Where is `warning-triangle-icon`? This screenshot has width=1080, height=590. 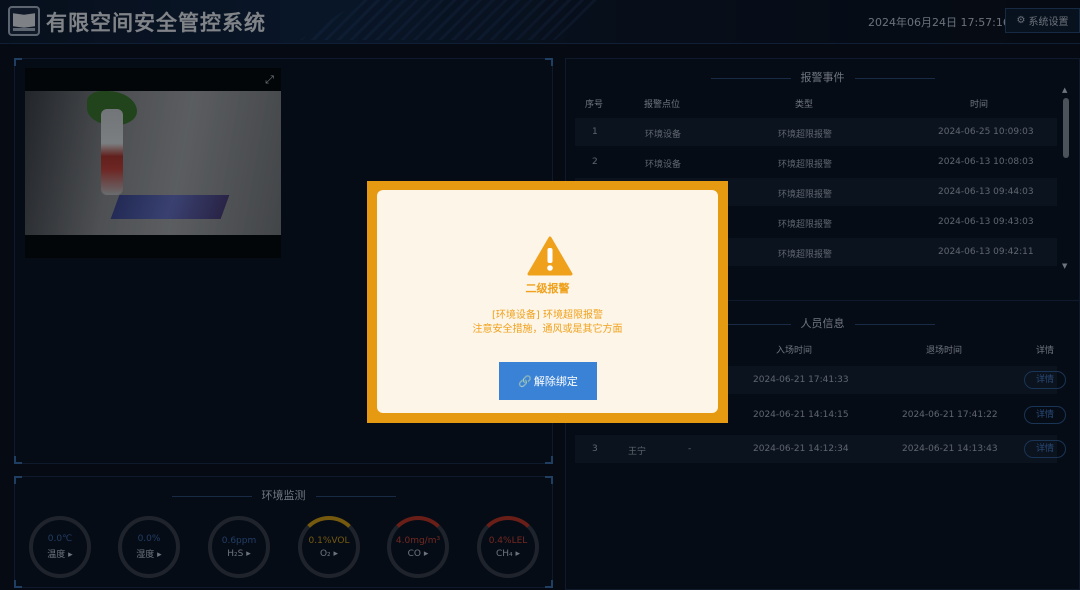 warning-triangle-icon is located at coordinates (550, 256).